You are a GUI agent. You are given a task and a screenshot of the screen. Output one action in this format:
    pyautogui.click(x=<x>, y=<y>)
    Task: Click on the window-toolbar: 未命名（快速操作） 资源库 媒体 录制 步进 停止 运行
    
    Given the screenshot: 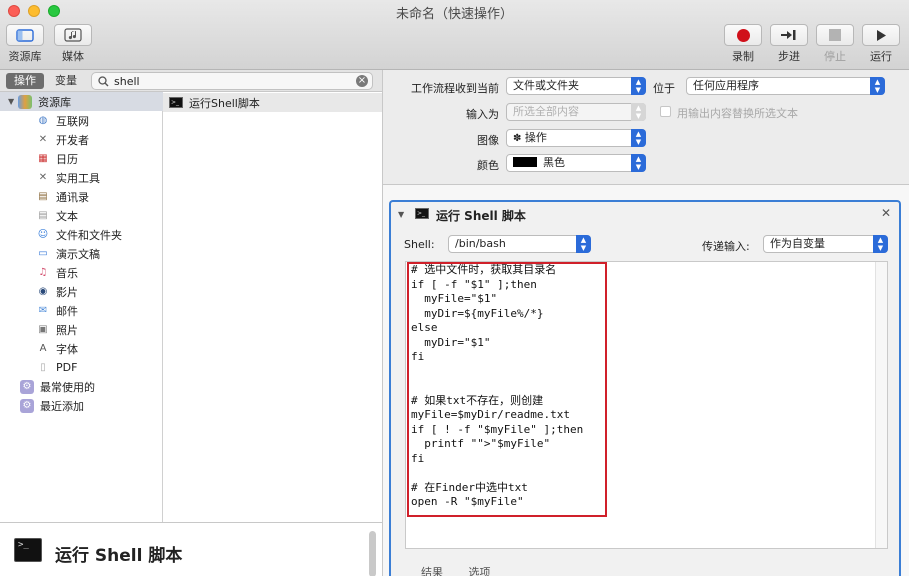 What is the action you would take?
    pyautogui.click(x=454, y=35)
    